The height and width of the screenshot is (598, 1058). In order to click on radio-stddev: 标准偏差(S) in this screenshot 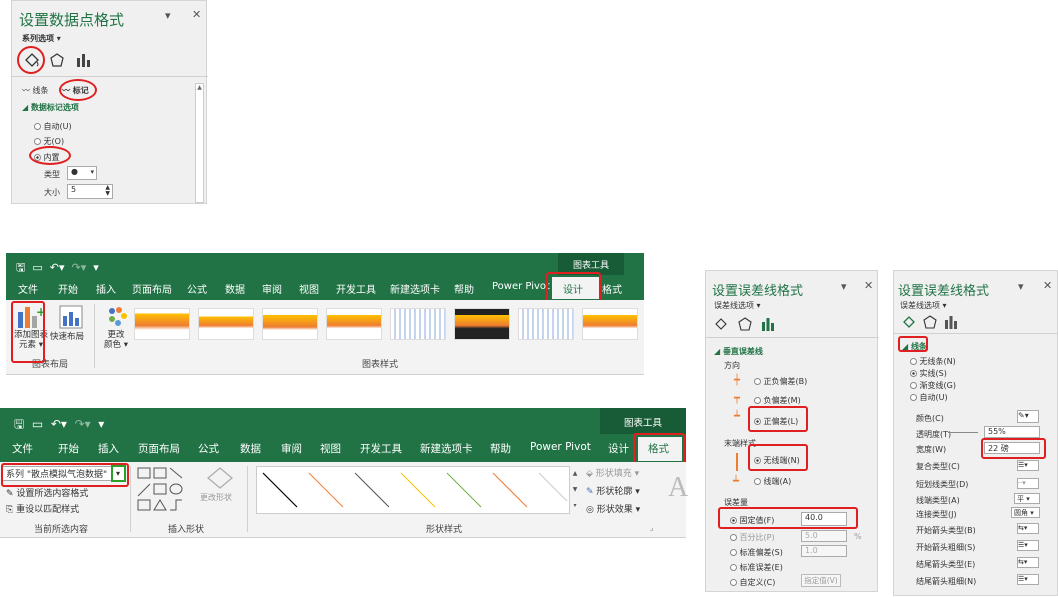, I will do `click(756, 552)`.